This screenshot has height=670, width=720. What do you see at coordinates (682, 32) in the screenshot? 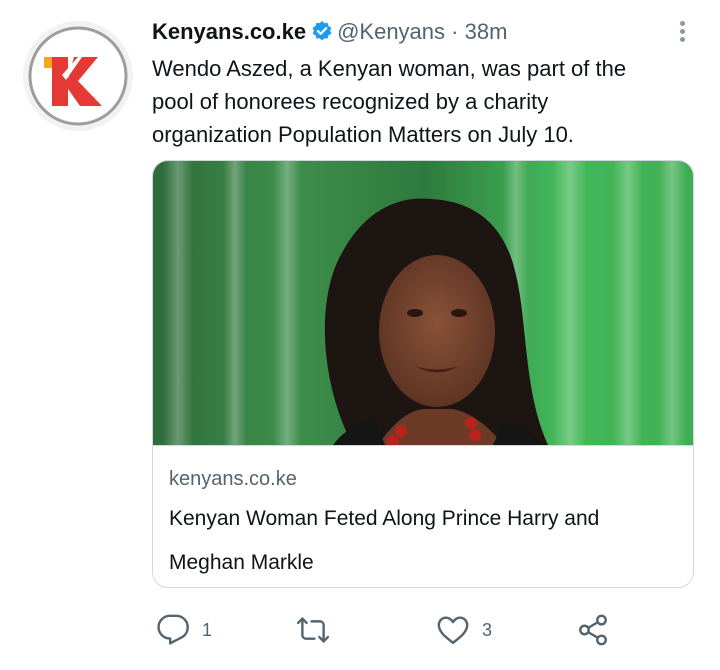
I see `more-vertical-icon` at bounding box center [682, 32].